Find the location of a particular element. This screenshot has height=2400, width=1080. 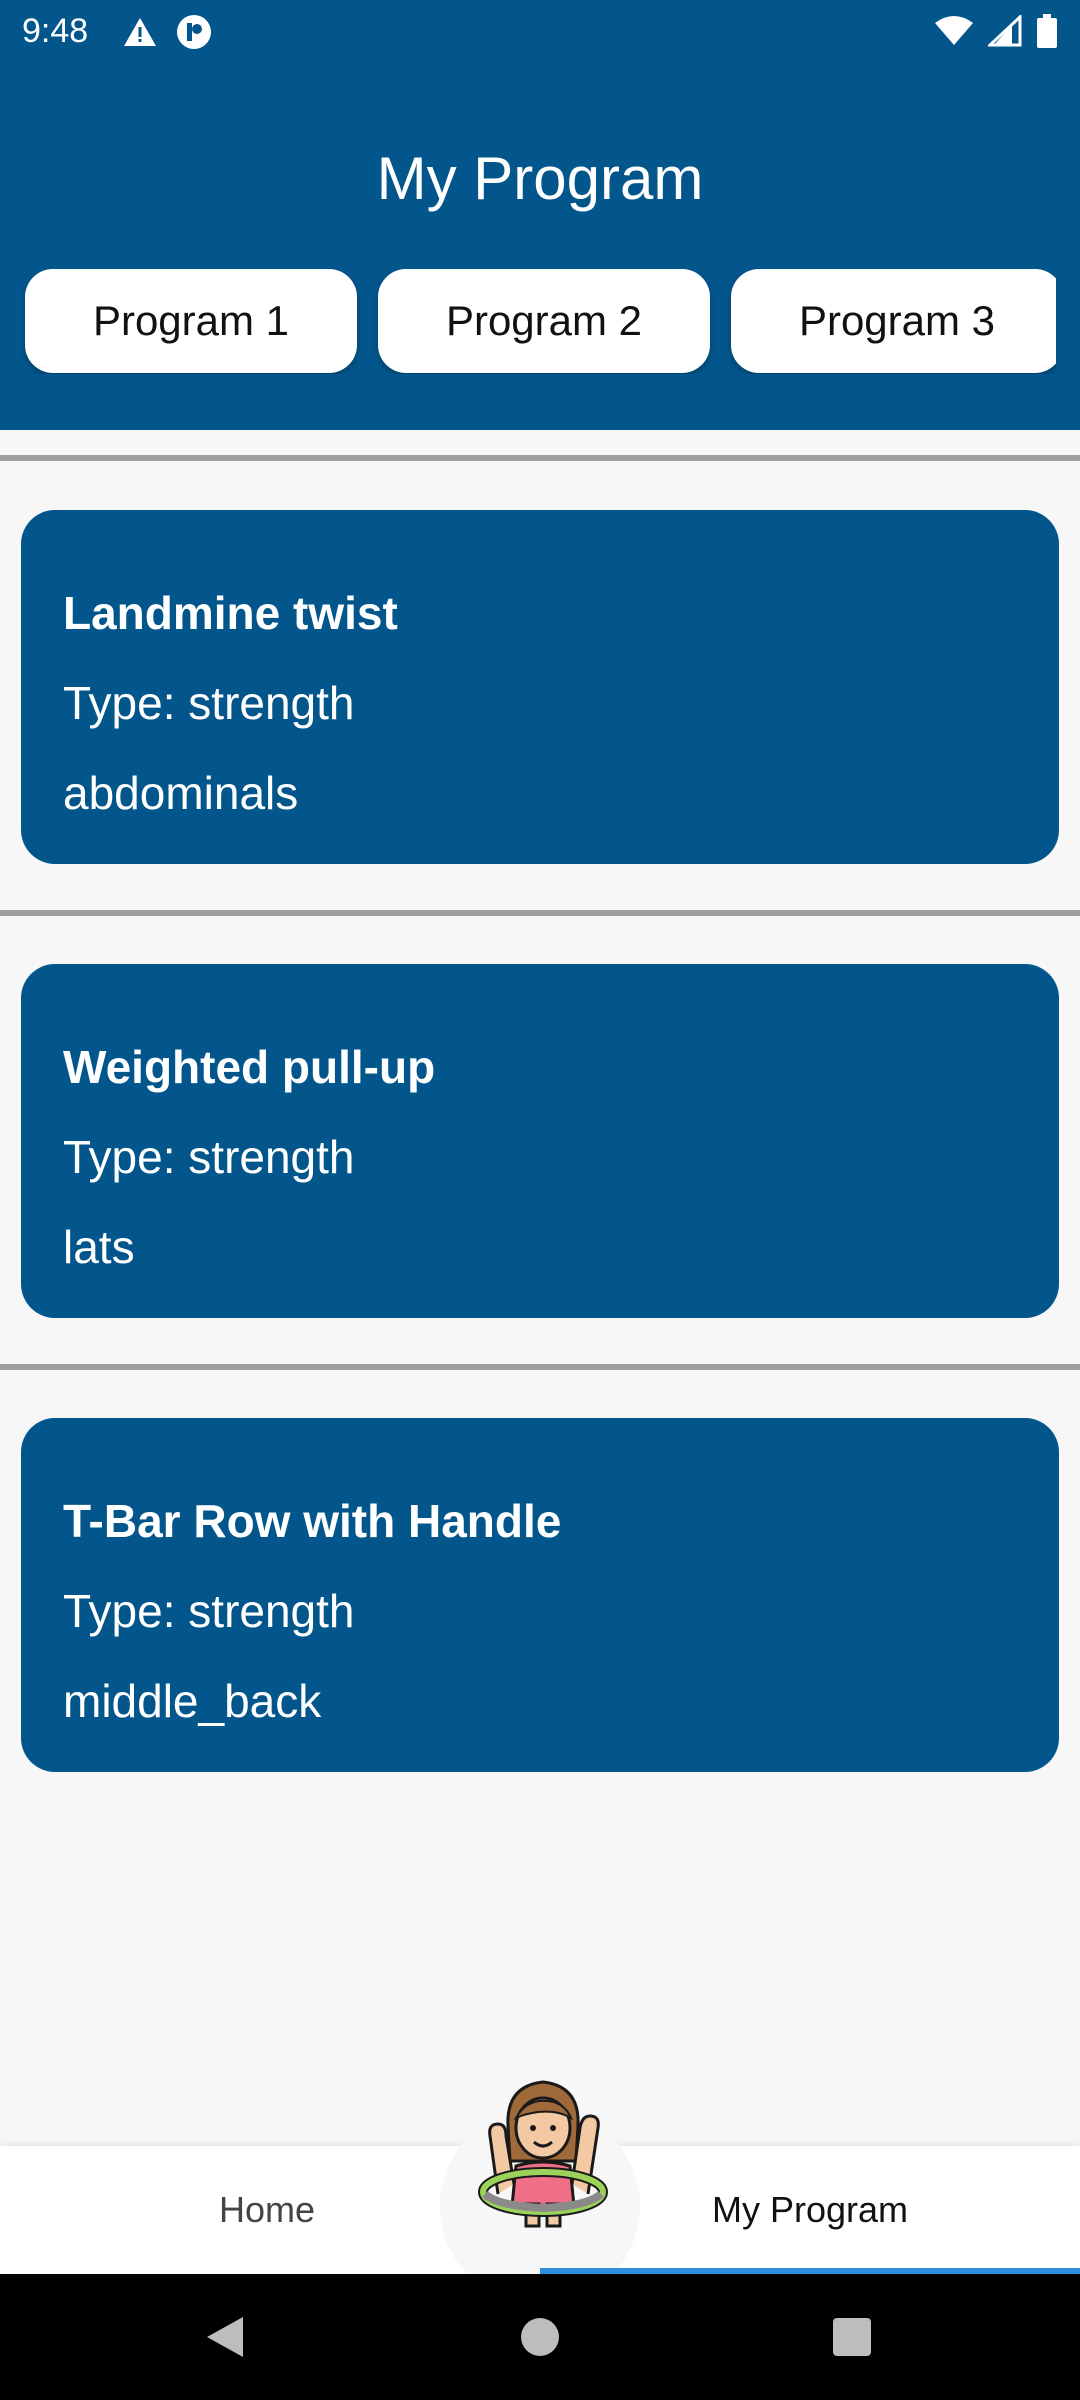

exercise-muscle: middle_back is located at coordinates (192, 1701).